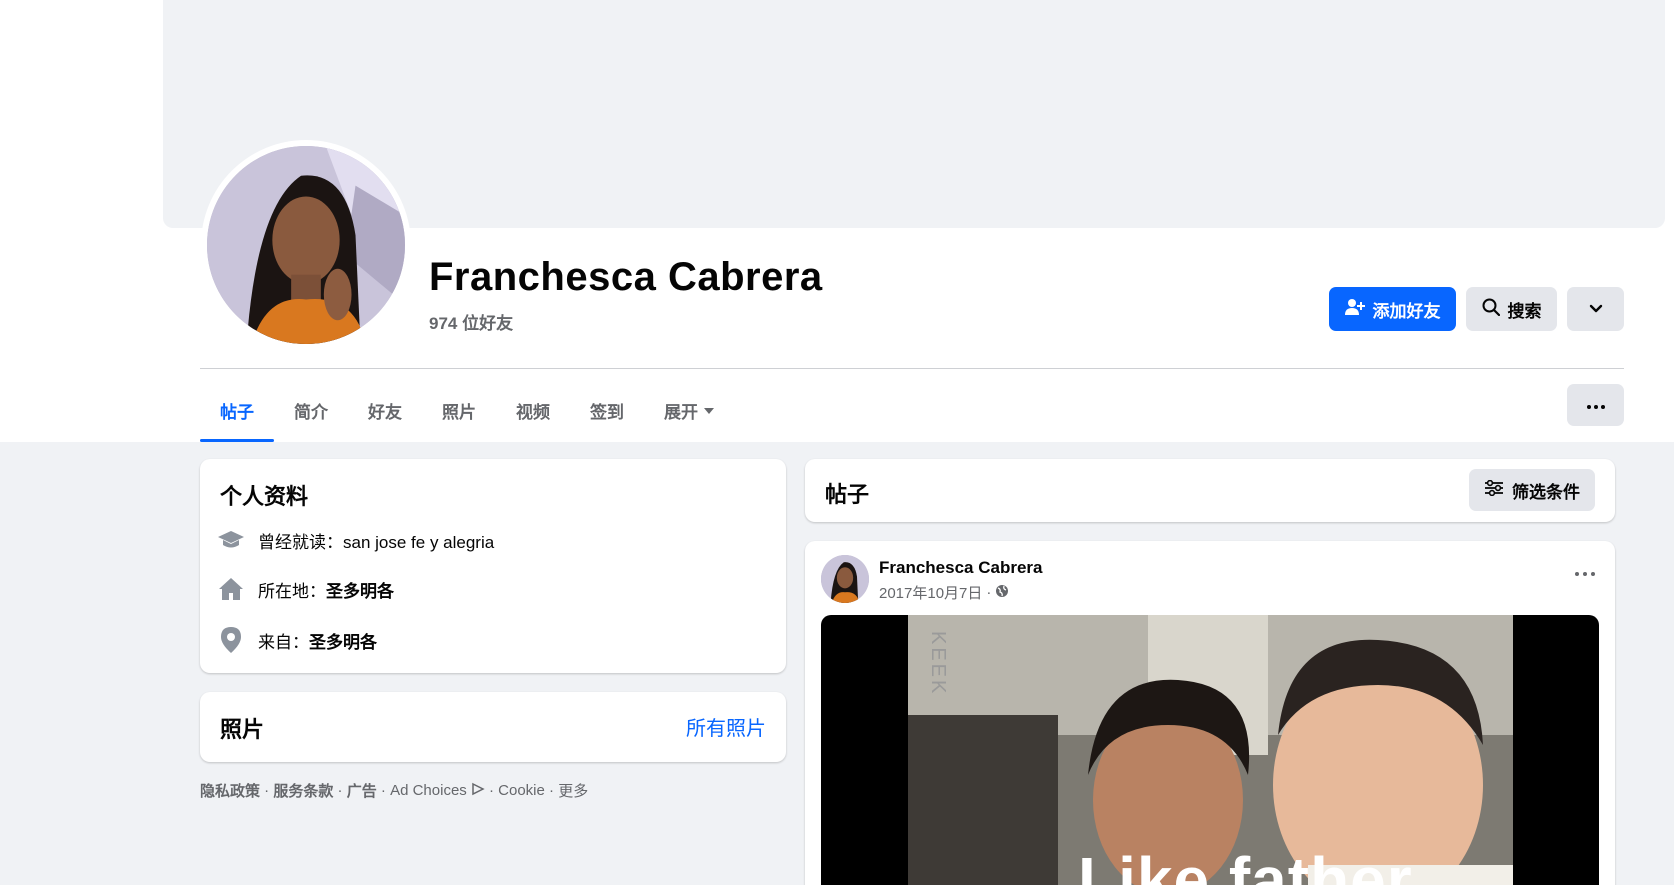 The height and width of the screenshot is (885, 1674). I want to click on header-divider, so click(912, 368).